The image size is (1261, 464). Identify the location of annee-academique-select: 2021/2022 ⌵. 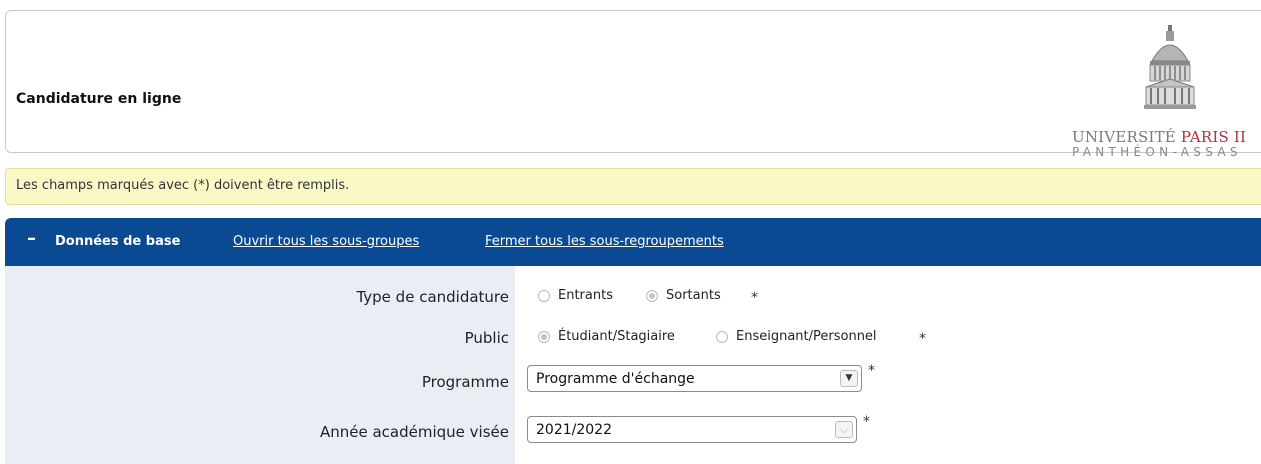
(692, 429).